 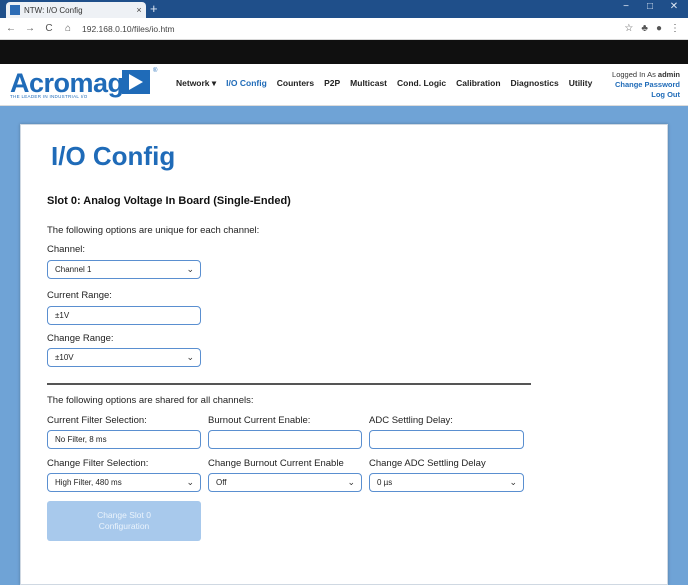 What do you see at coordinates (221, 482) in the screenshot?
I see `change-burnout-value: Off` at bounding box center [221, 482].